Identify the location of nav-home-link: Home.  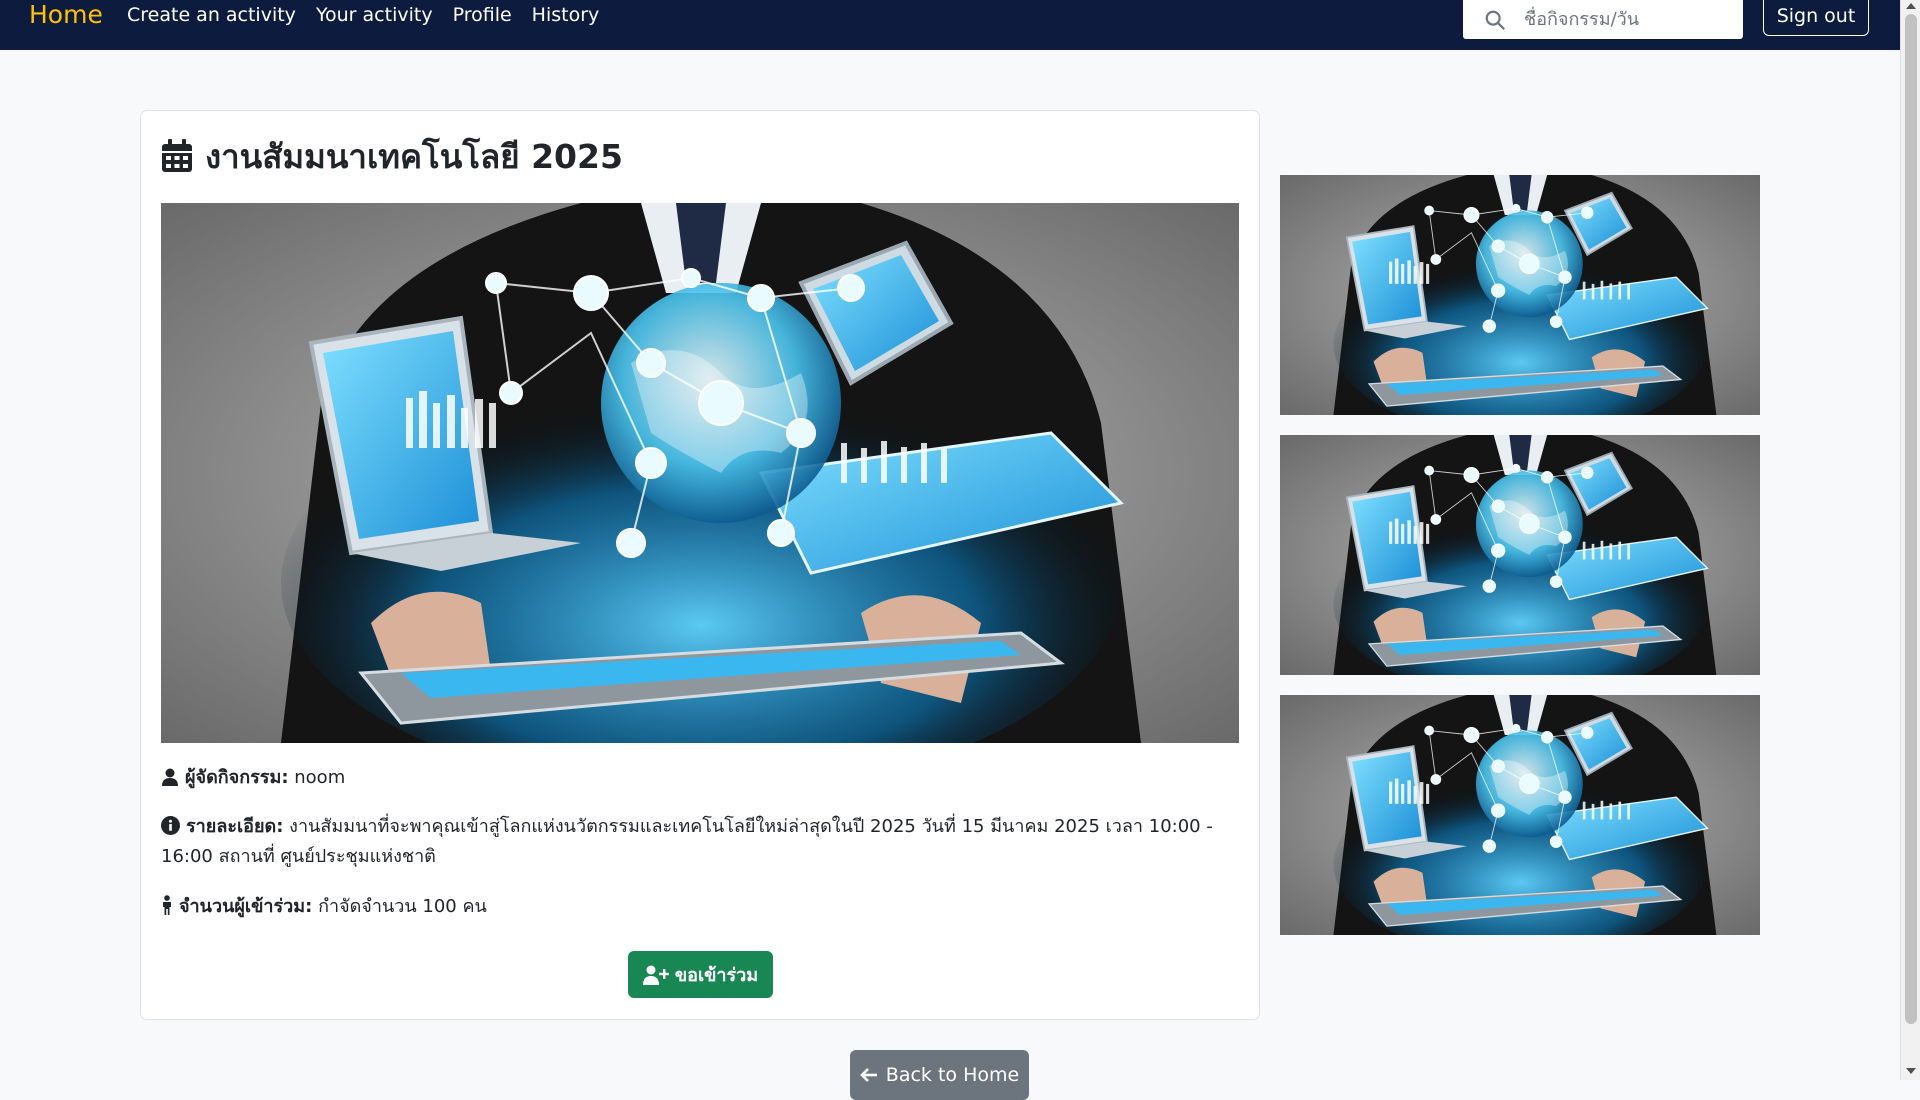
(66, 15).